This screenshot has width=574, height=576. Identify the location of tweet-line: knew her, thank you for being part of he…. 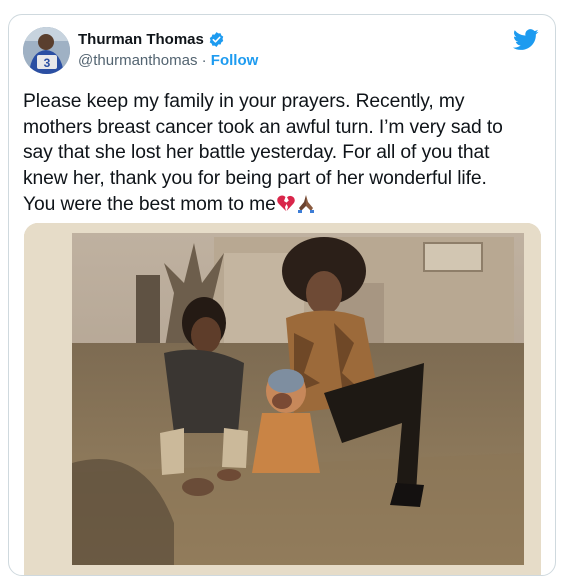
(255, 179).